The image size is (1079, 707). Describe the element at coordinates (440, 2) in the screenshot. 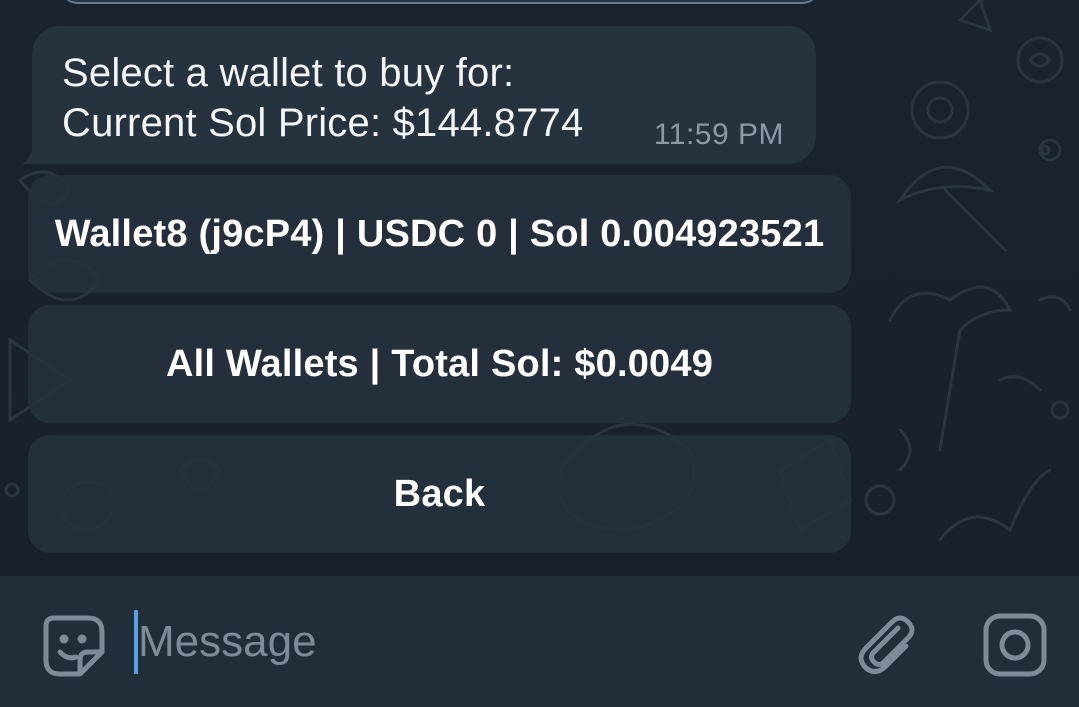

I see `previous-message-bubble-edge` at that location.